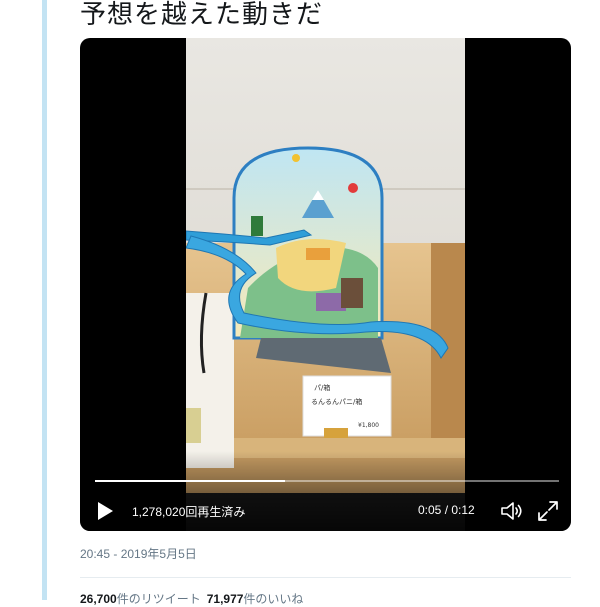 This screenshot has height=607, width=600. I want to click on expand-icon, so click(548, 511).